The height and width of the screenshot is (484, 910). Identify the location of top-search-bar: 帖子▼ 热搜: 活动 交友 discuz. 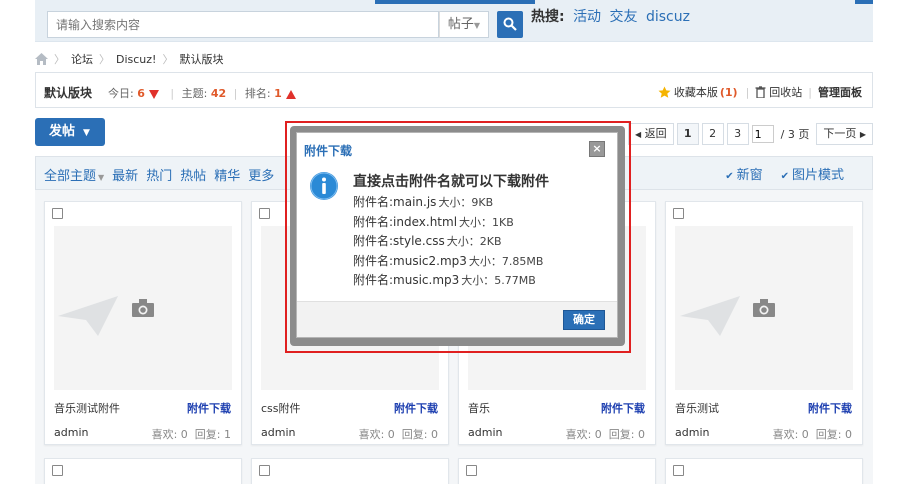
(454, 21).